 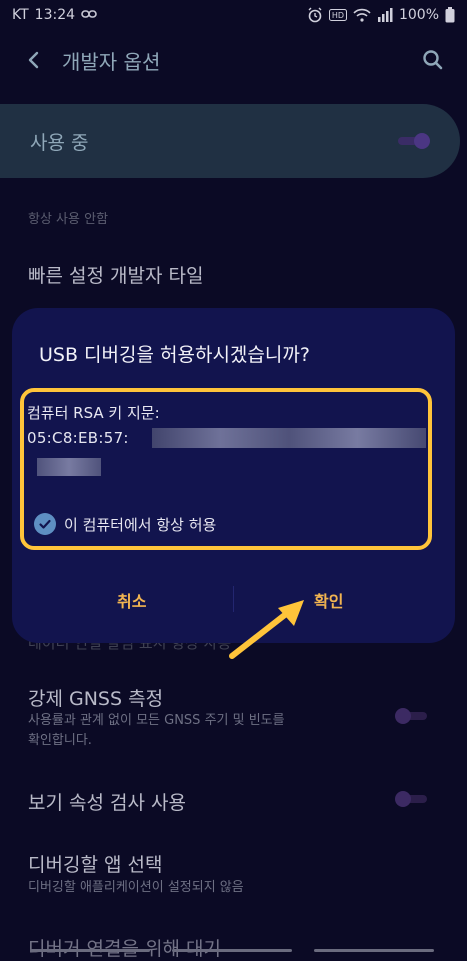 I want to click on battery-level: 100%, so click(x=418, y=15).